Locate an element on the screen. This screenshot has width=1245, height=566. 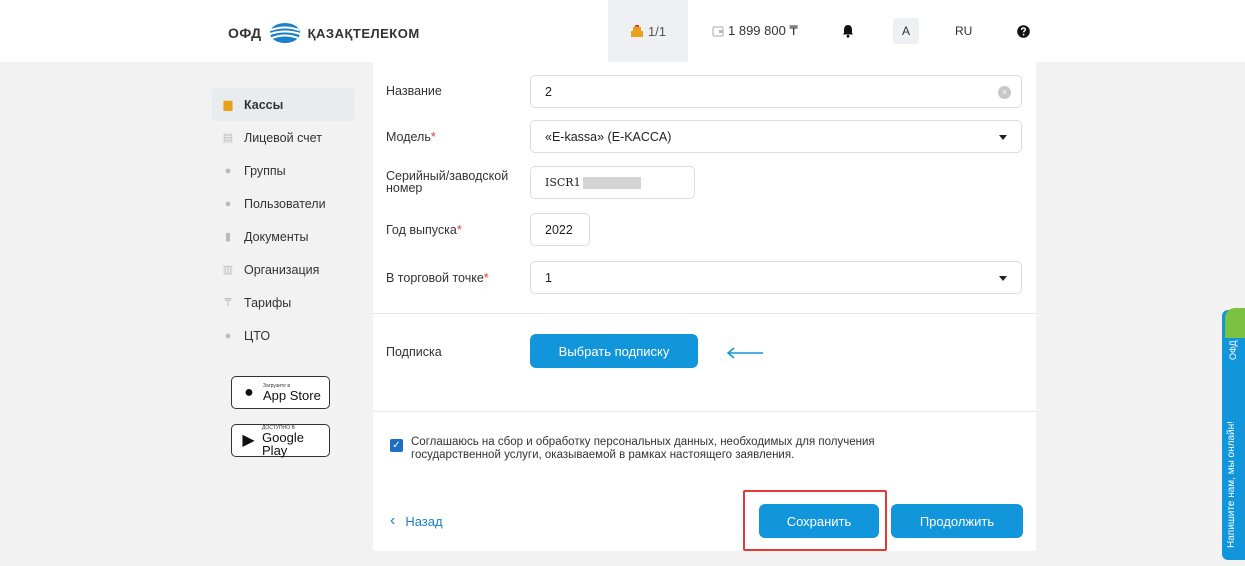
sidebar-item-label: Кассы is located at coordinates (264, 104).